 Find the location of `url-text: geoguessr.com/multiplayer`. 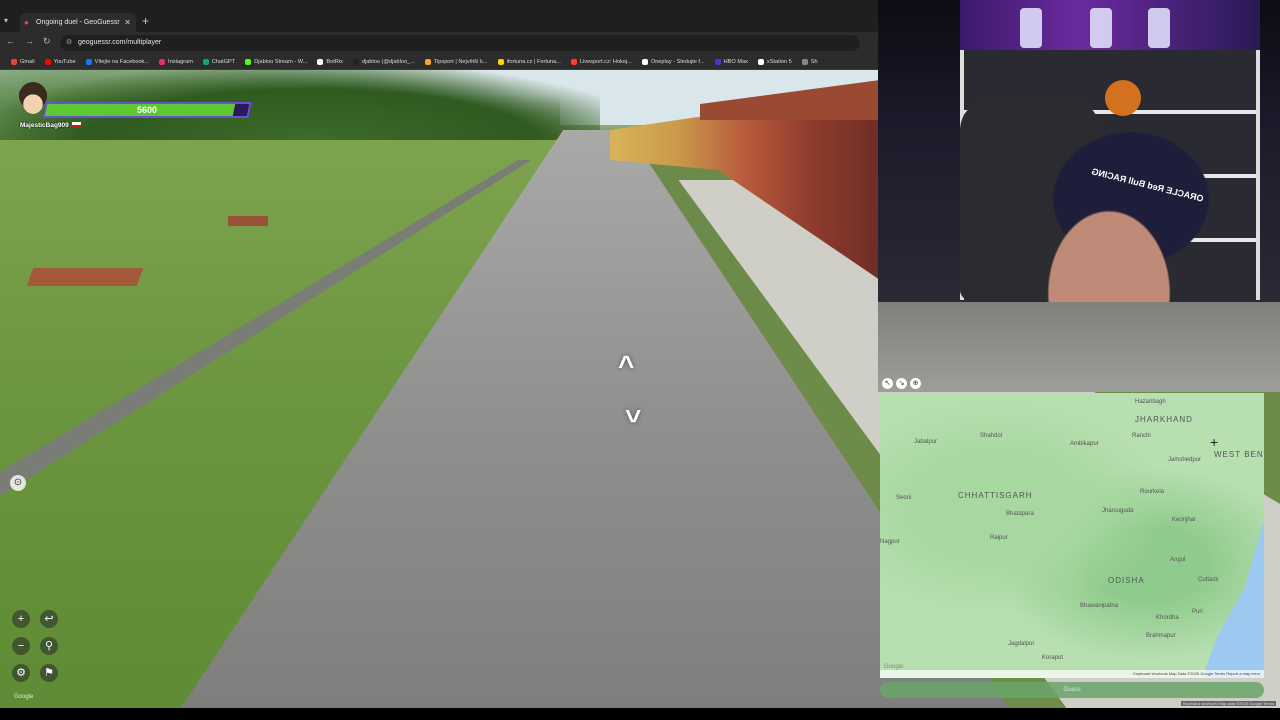

url-text: geoguessr.com/multiplayer is located at coordinates (120, 42).